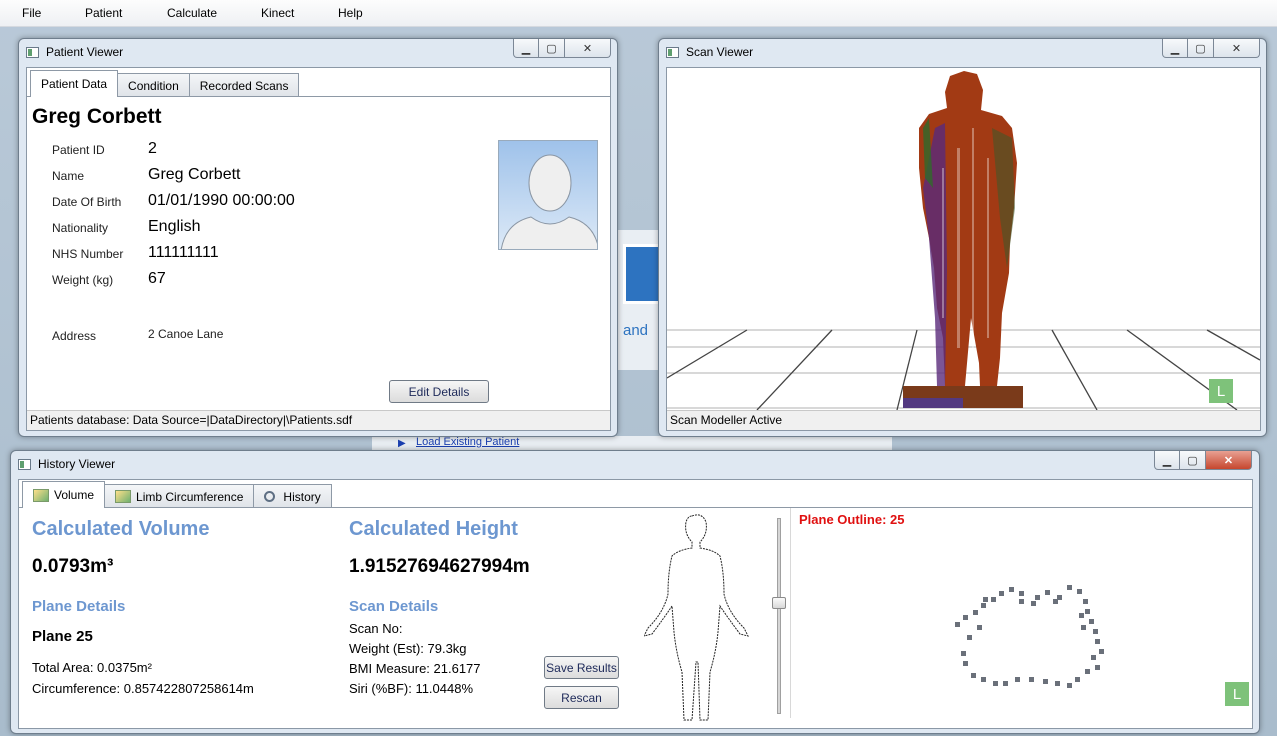  I want to click on scan-number: Scan No:, so click(376, 628).